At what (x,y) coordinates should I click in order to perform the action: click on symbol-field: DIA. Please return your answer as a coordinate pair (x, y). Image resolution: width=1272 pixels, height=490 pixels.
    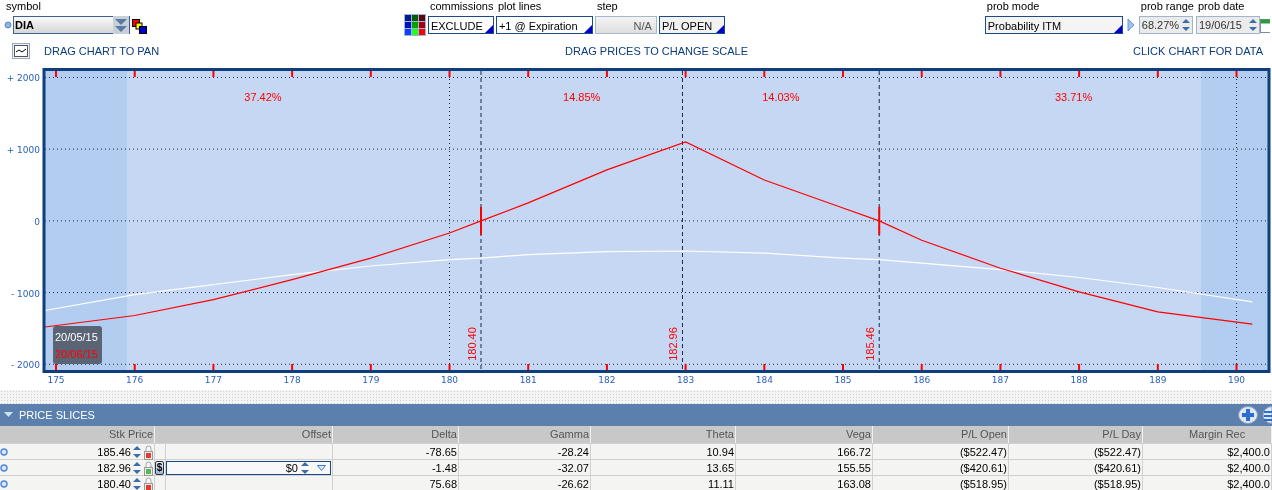
    Looking at the image, I should click on (71, 25).